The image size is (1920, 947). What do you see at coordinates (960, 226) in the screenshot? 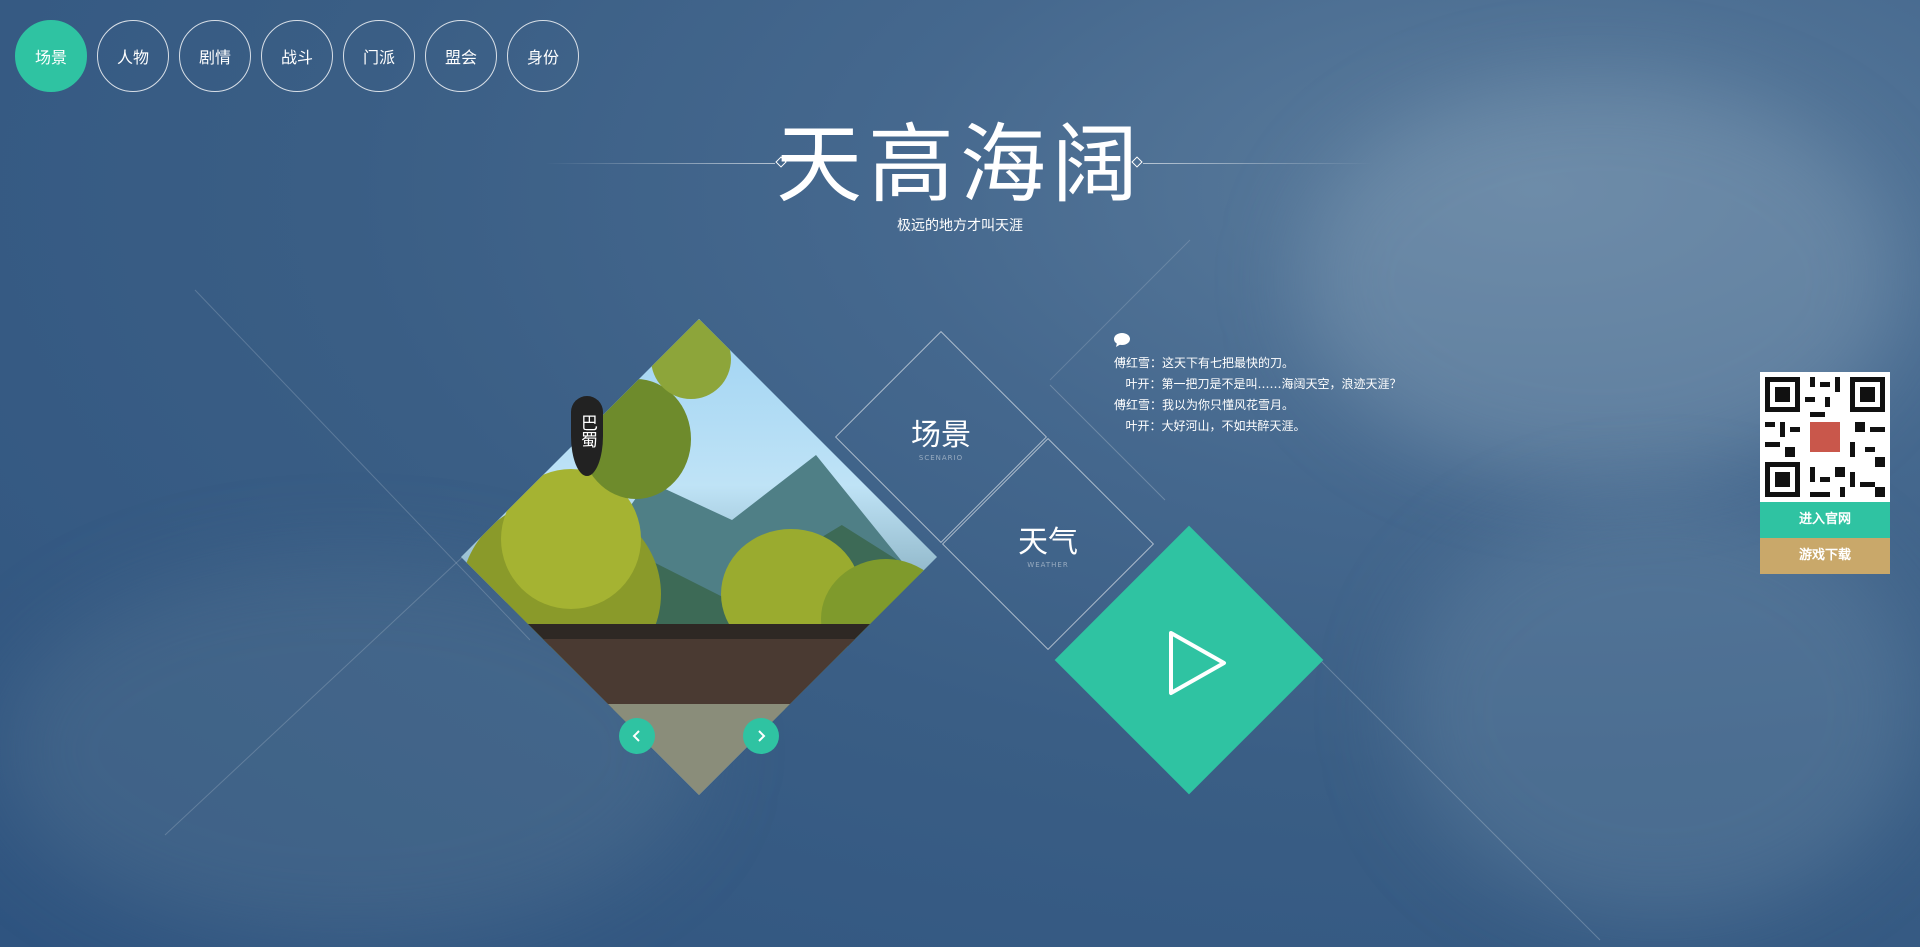
I see `page-subtitle: 极远的地方才叫天涯` at bounding box center [960, 226].